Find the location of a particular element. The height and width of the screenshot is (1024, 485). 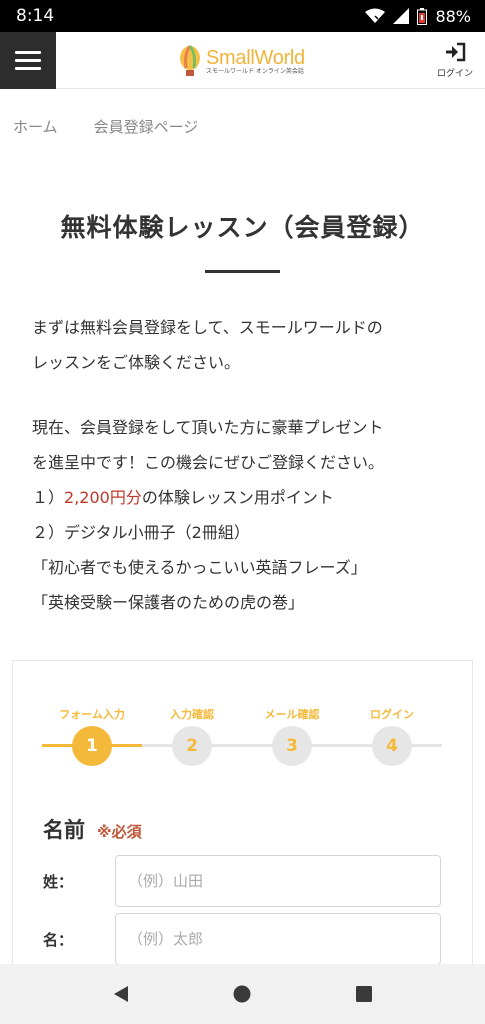

hamburger-menu-button is located at coordinates (28, 60).